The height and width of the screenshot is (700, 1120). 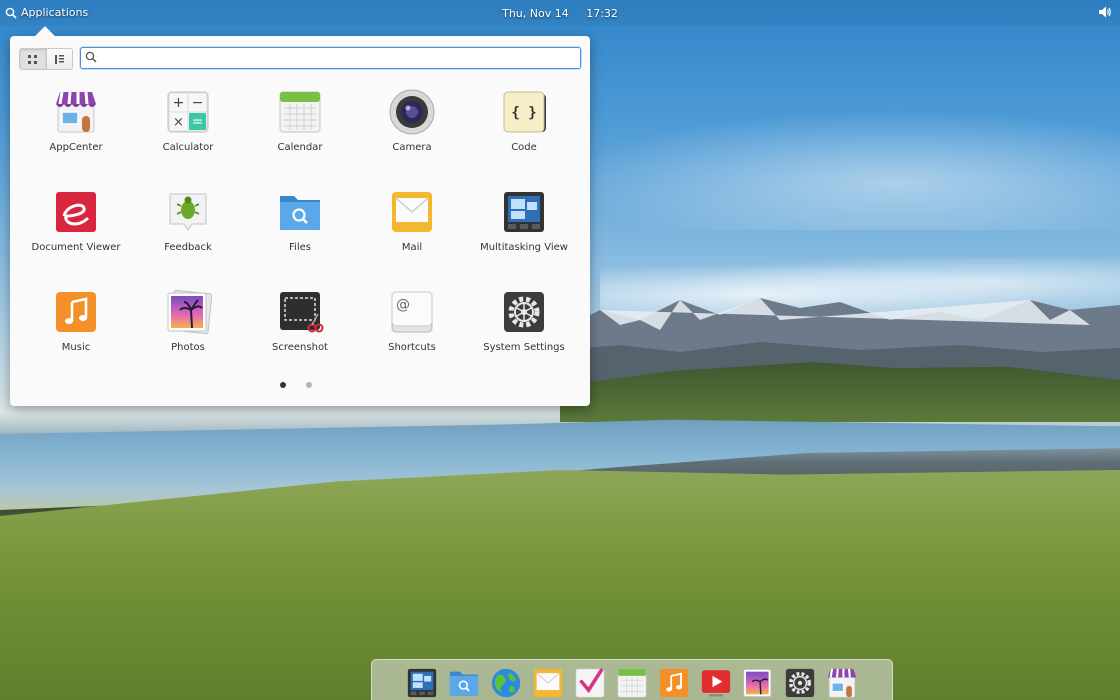 What do you see at coordinates (188, 247) in the screenshot?
I see `app-label: Feedback` at bounding box center [188, 247].